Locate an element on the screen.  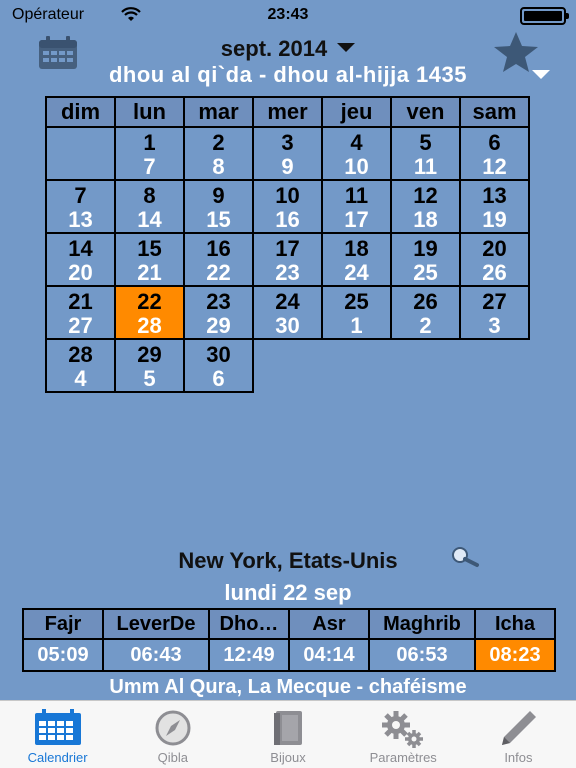
calendar-day-cell: 20 26 is located at coordinates (494, 259).